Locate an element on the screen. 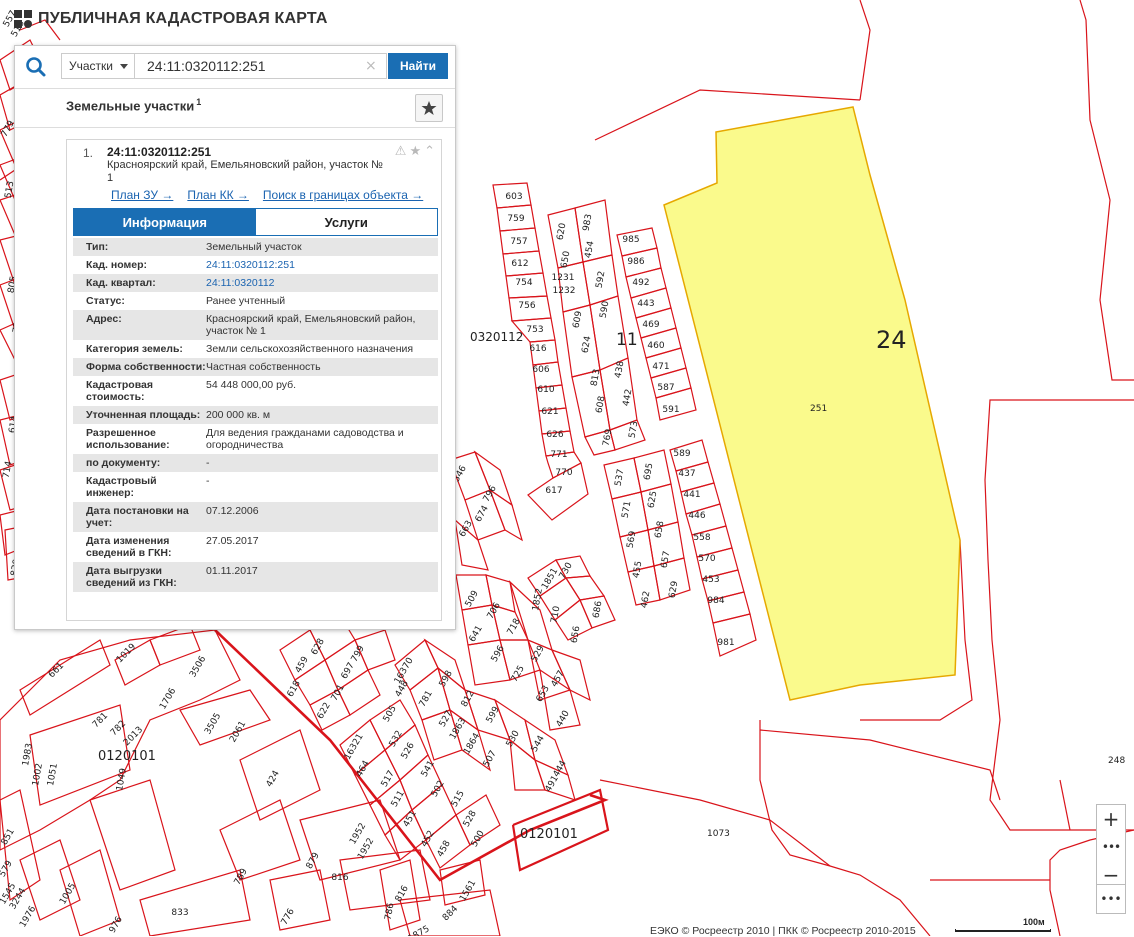  search-bar: Участки × Найти is located at coordinates (235, 67).